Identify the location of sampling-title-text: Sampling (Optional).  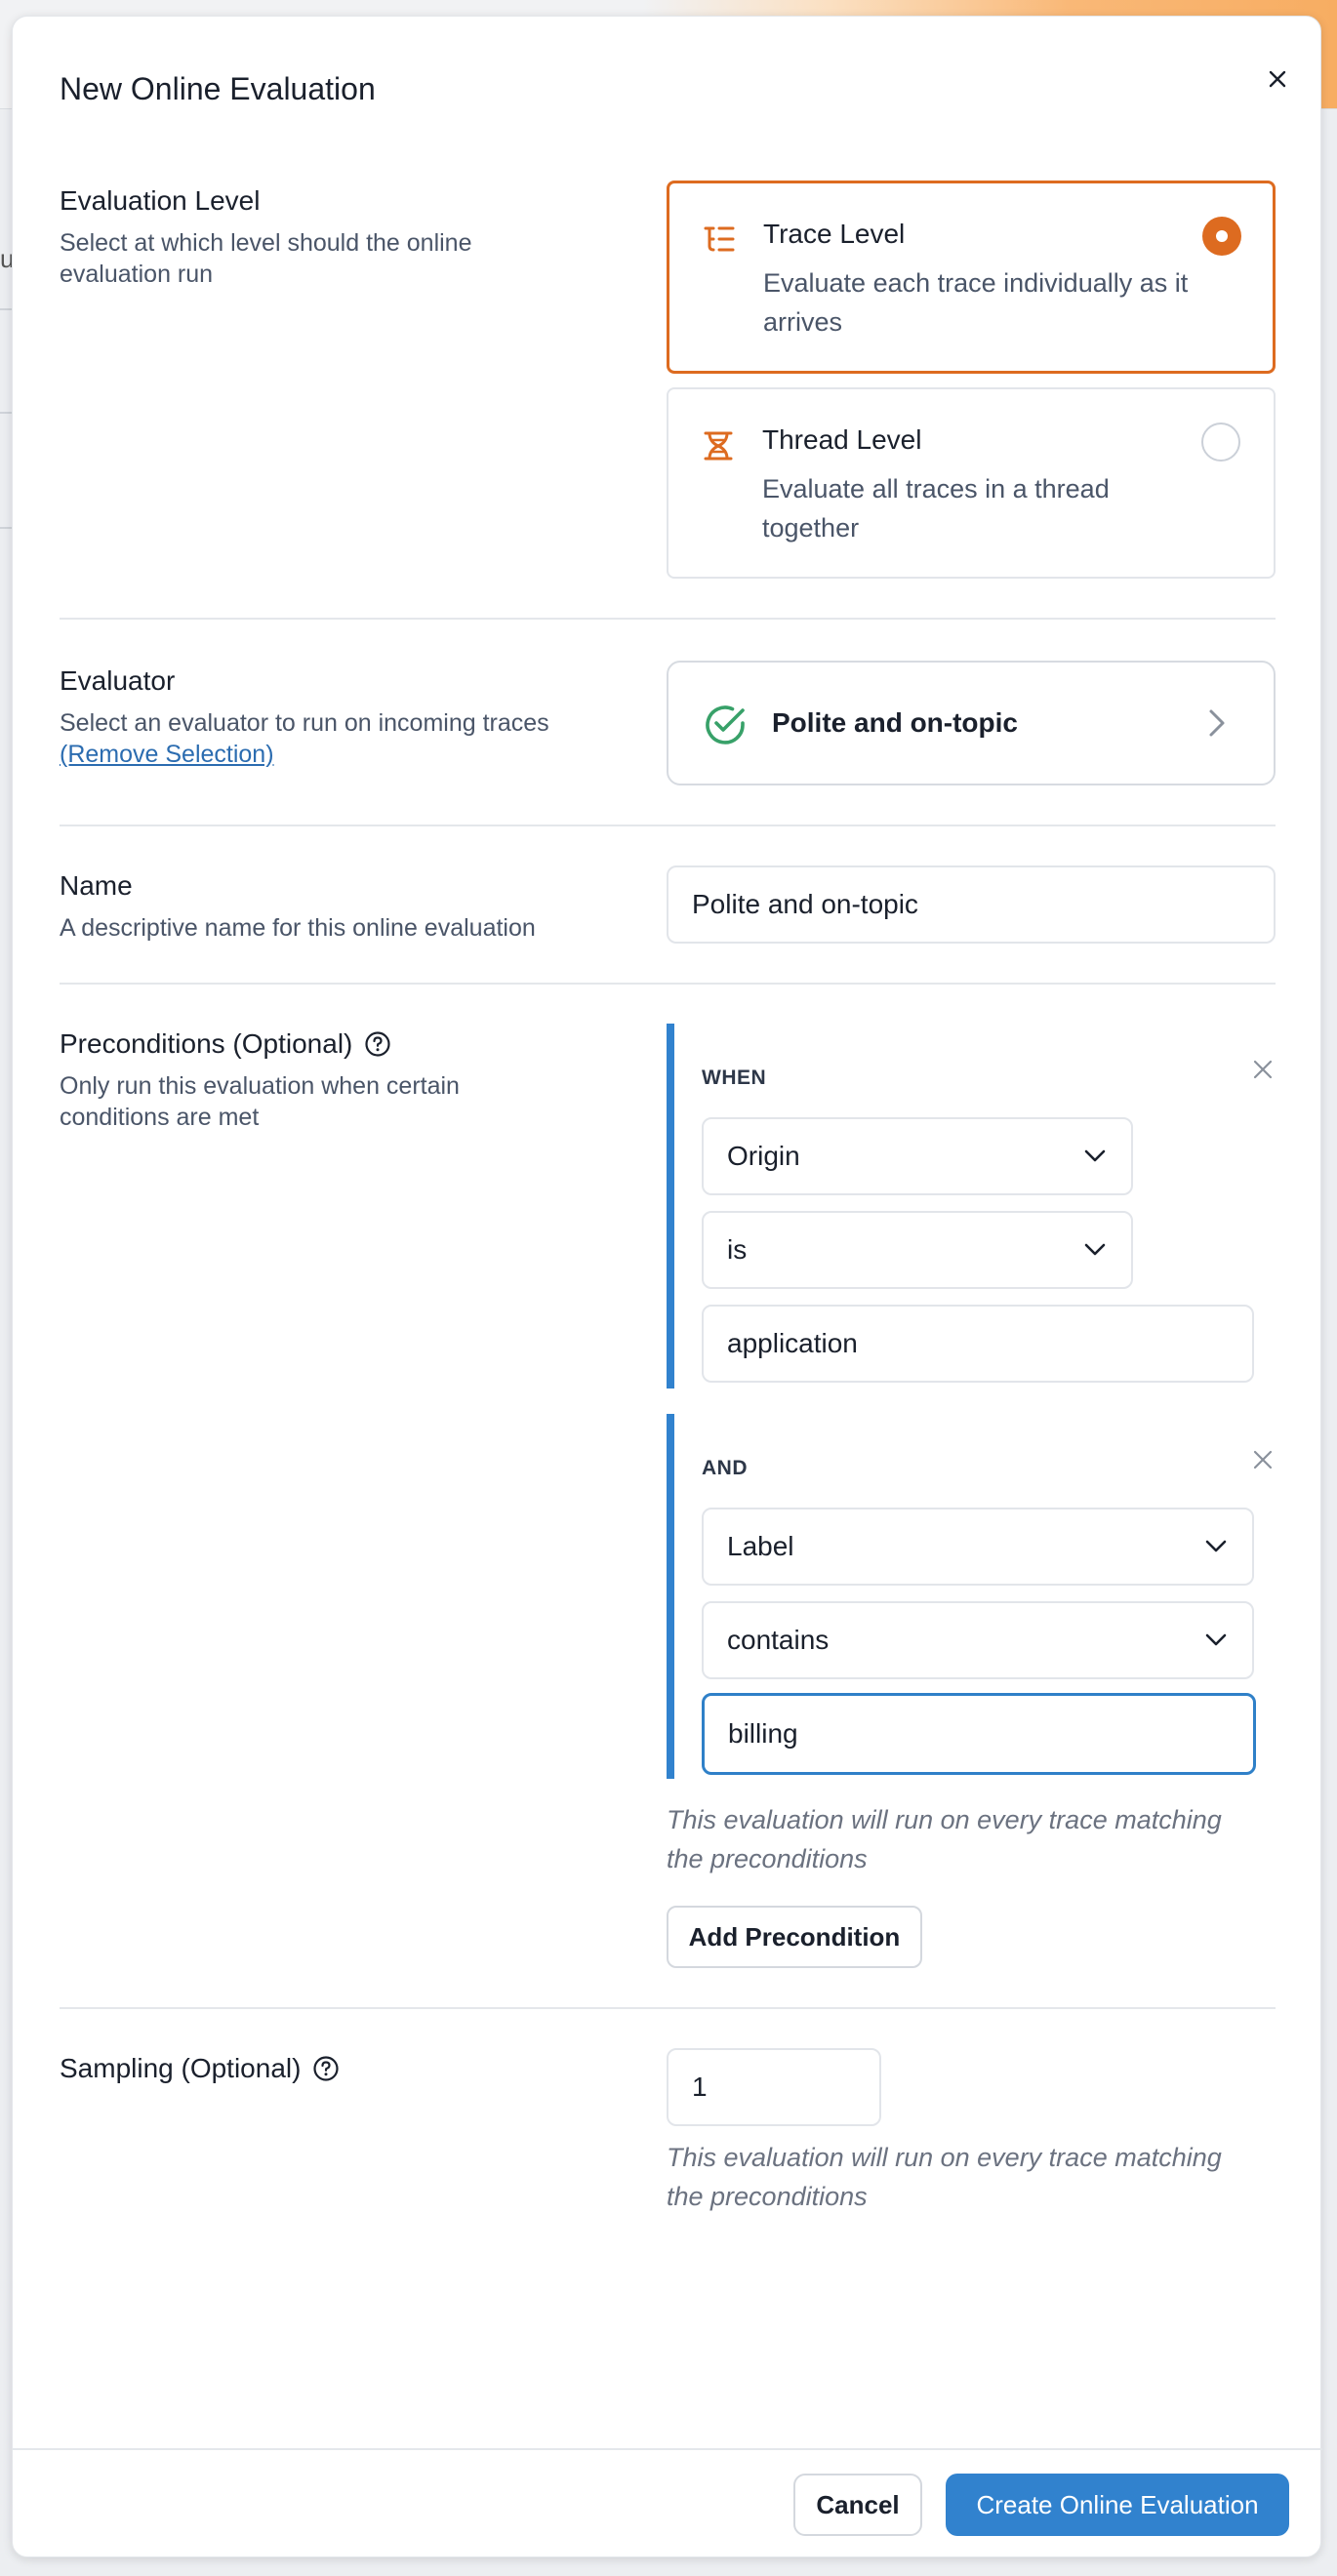
(181, 2068).